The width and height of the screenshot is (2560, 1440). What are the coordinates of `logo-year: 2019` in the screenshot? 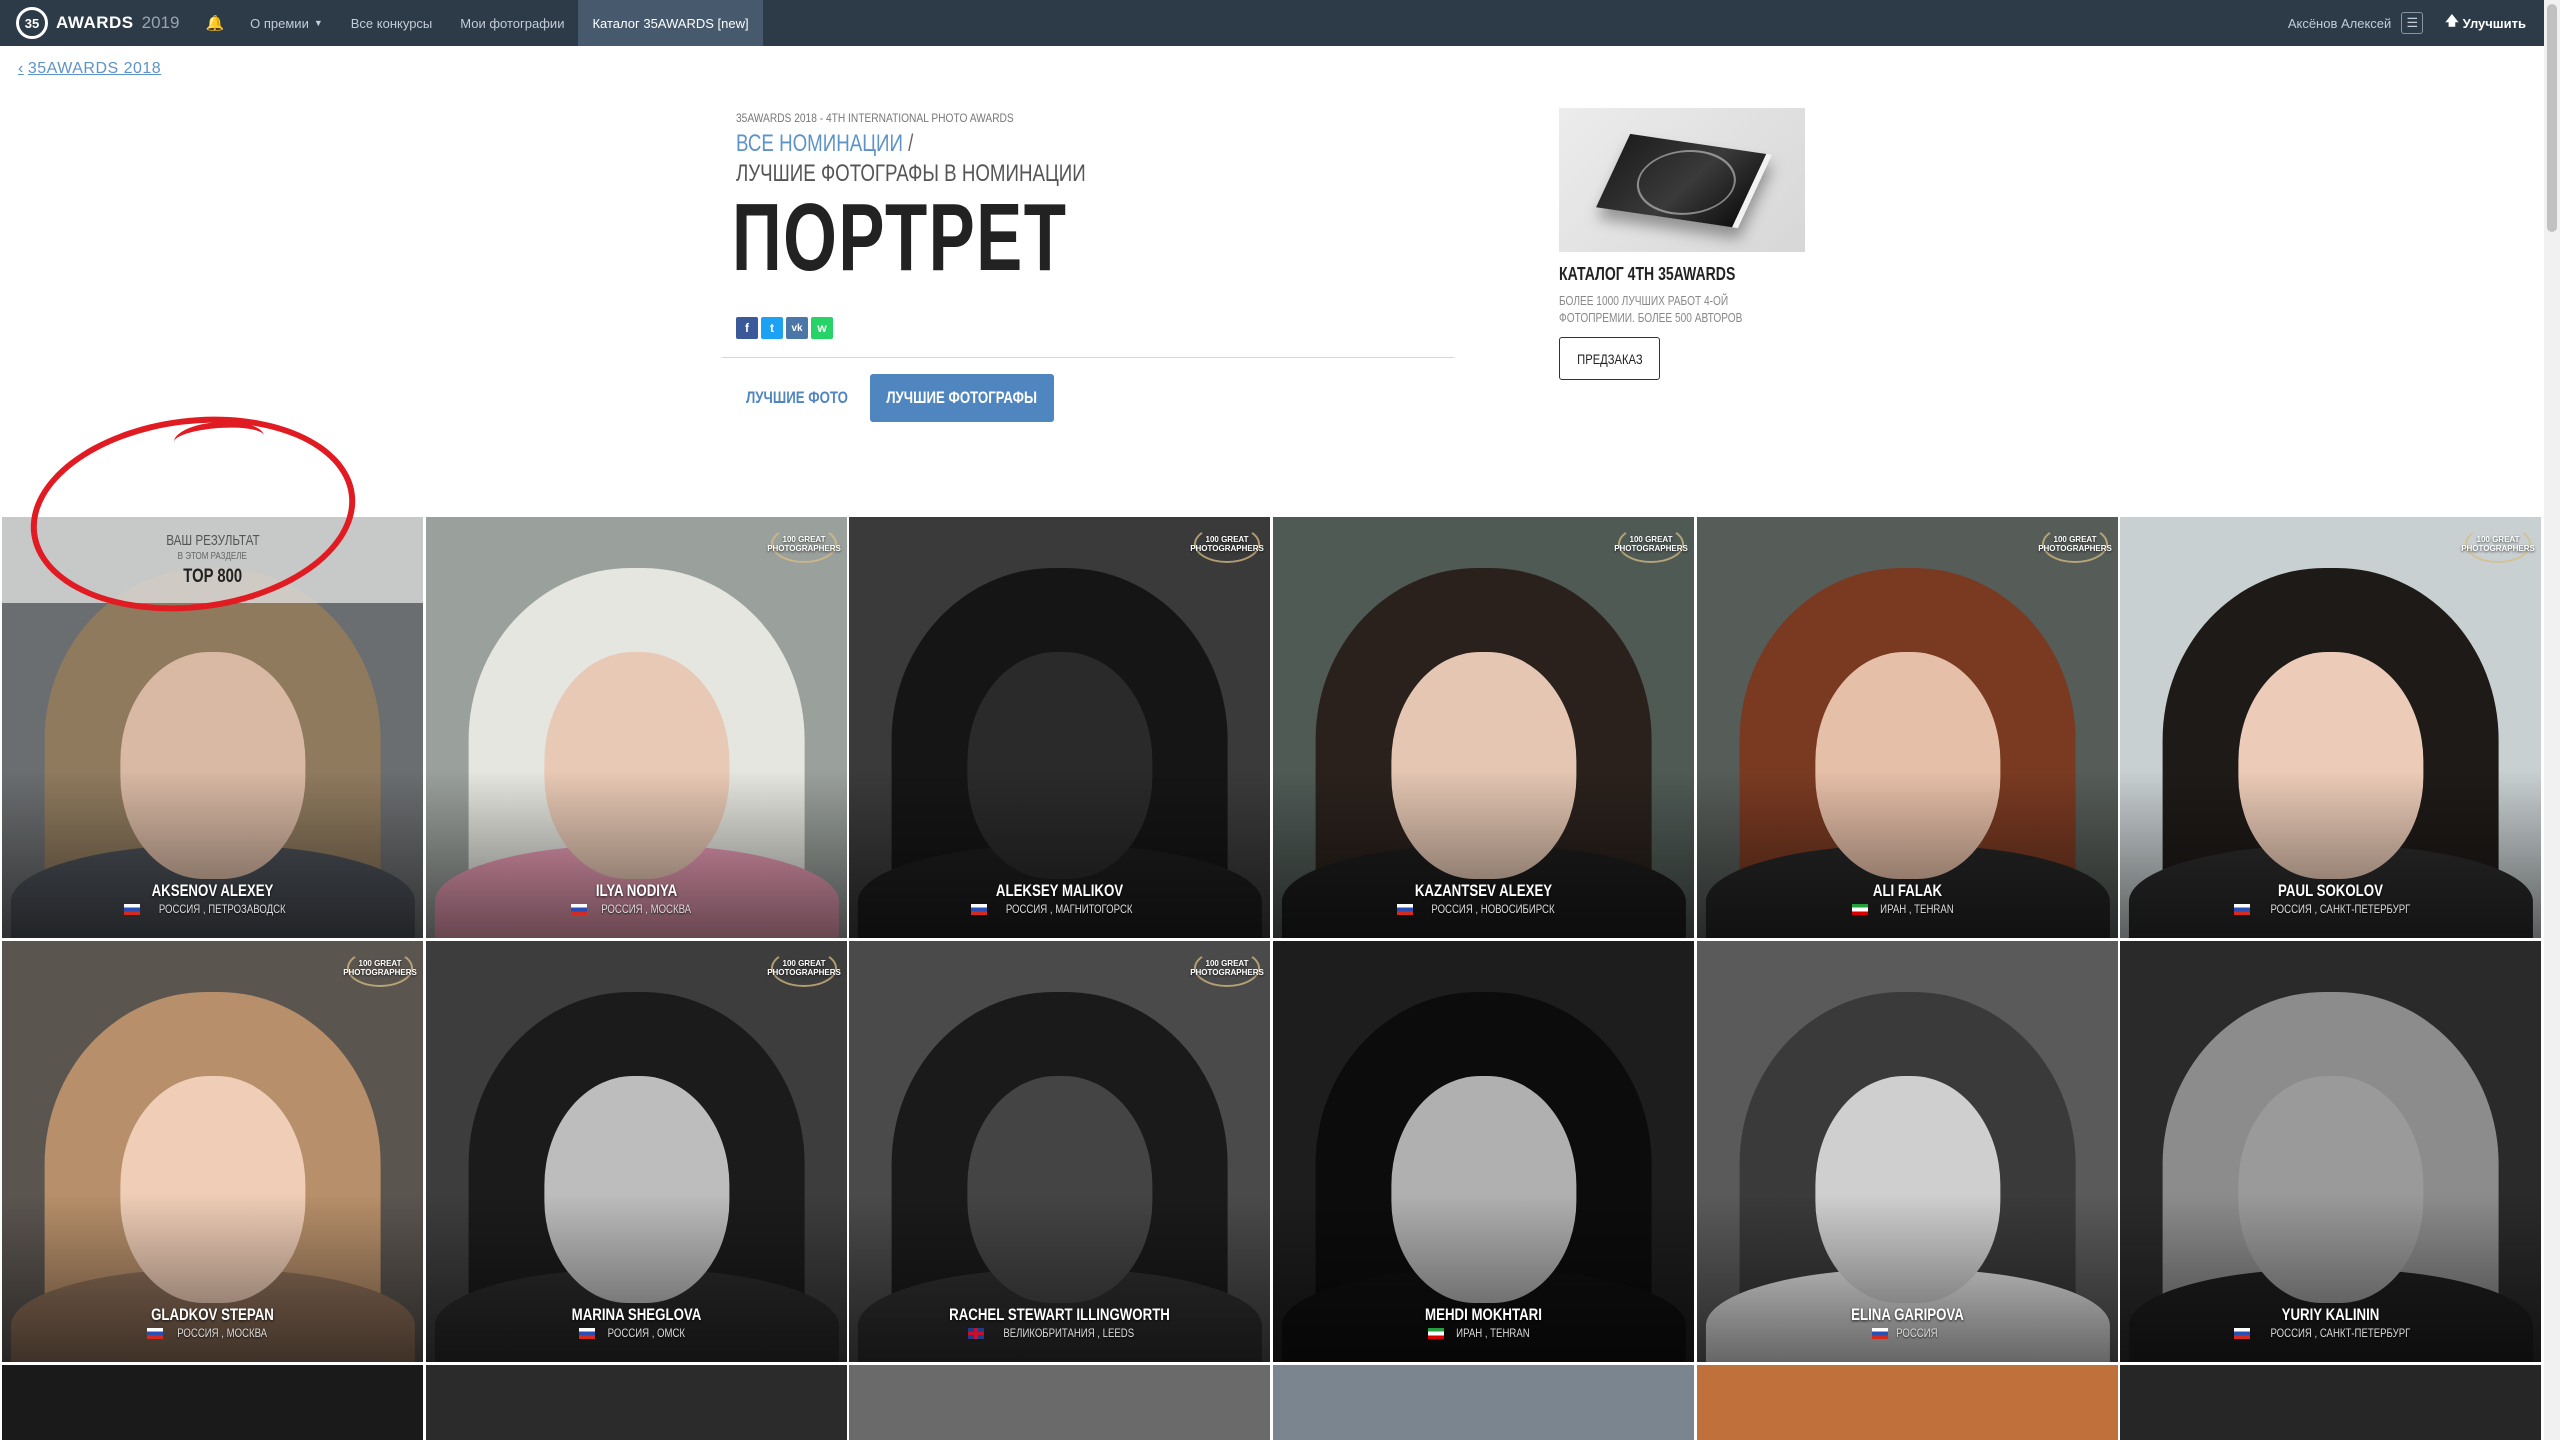 It's located at (160, 22).